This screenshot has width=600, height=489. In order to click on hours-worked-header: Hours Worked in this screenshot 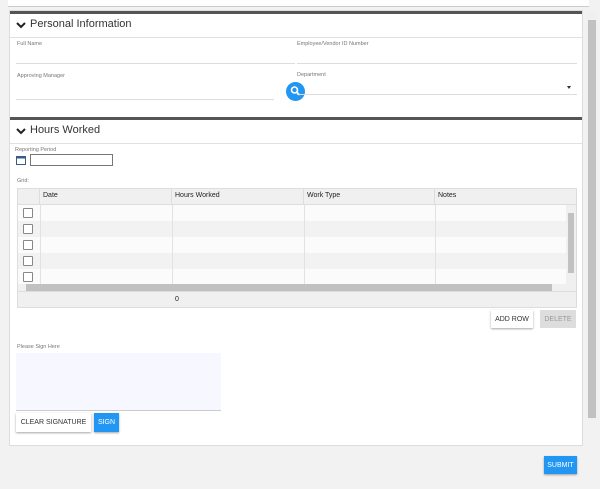, I will do `click(296, 130)`.